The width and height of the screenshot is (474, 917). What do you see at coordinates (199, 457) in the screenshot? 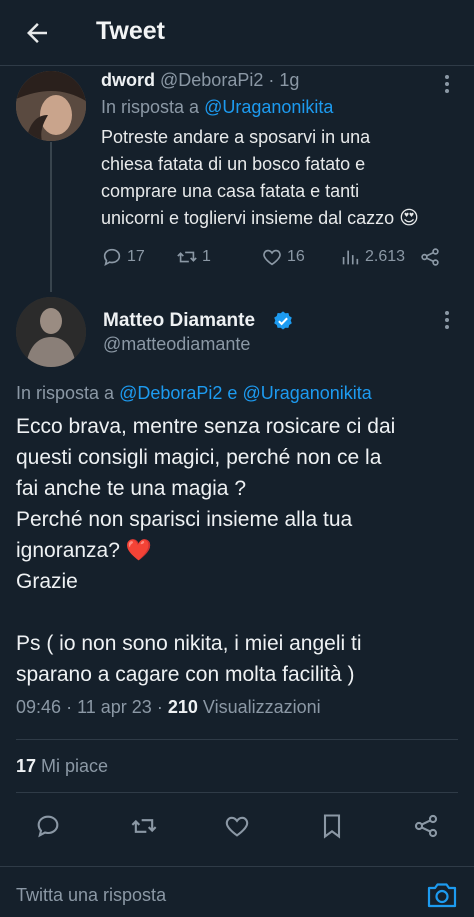
I see `tweet-line: questi consigli magici, perché non ce la` at bounding box center [199, 457].